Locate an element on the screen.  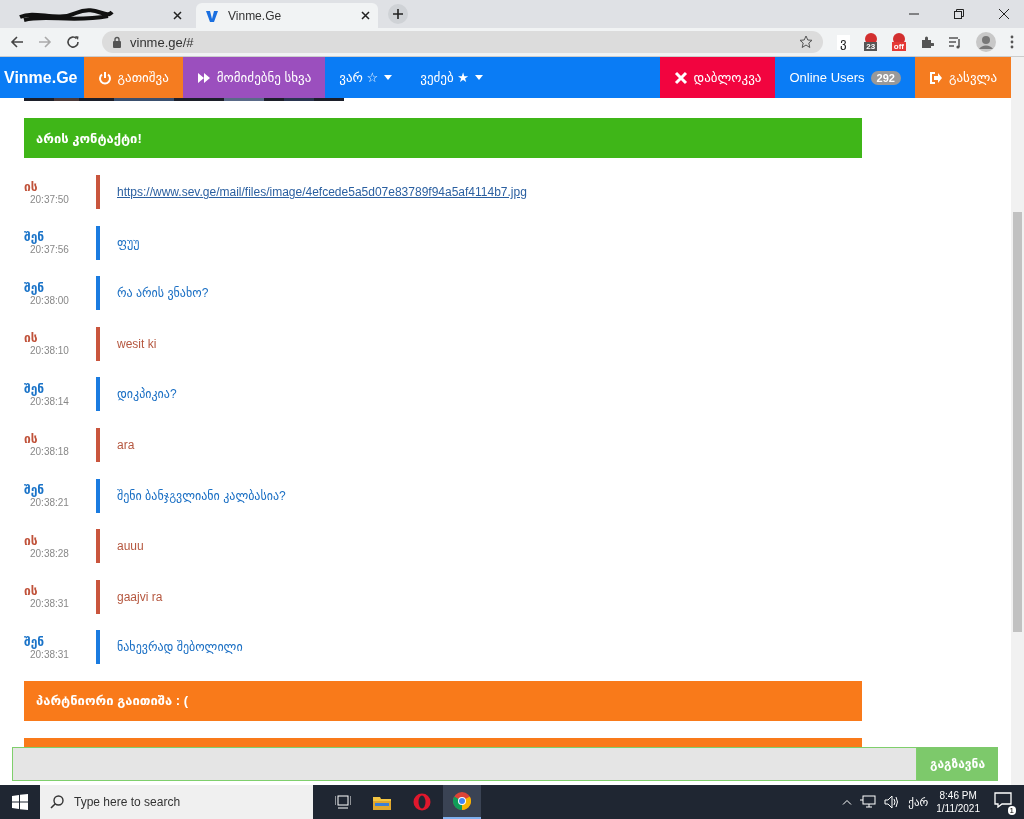
message-text: დიკპიკია? is located at coordinates (147, 394).